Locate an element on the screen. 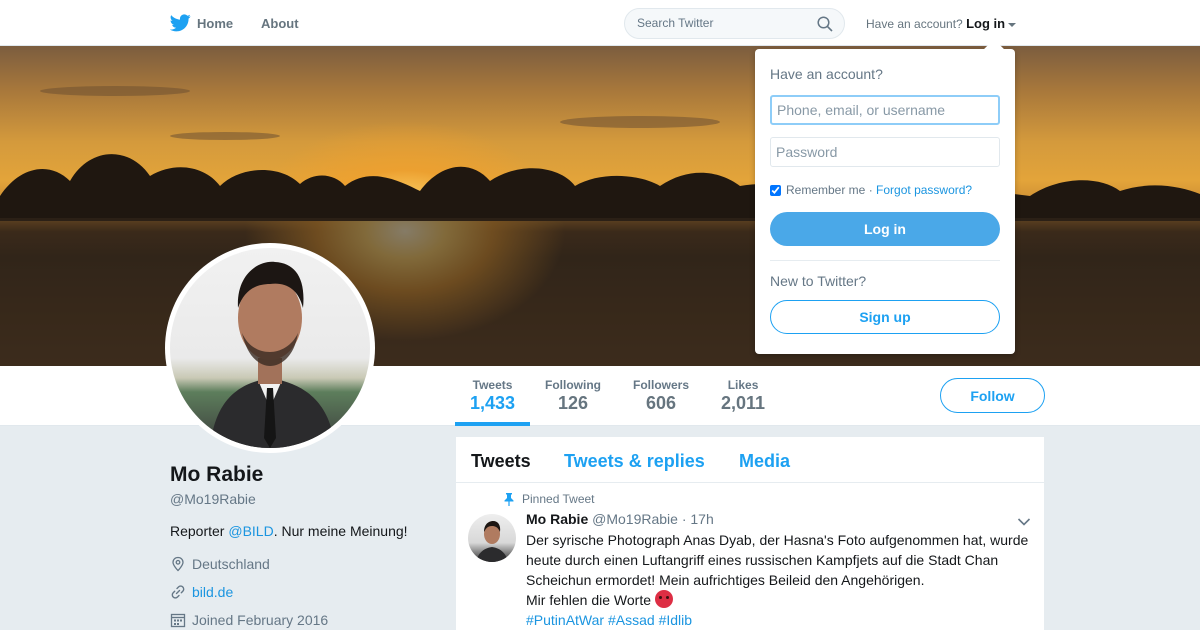 The image size is (1200, 630). profile-website: bild.de is located at coordinates (201, 592).